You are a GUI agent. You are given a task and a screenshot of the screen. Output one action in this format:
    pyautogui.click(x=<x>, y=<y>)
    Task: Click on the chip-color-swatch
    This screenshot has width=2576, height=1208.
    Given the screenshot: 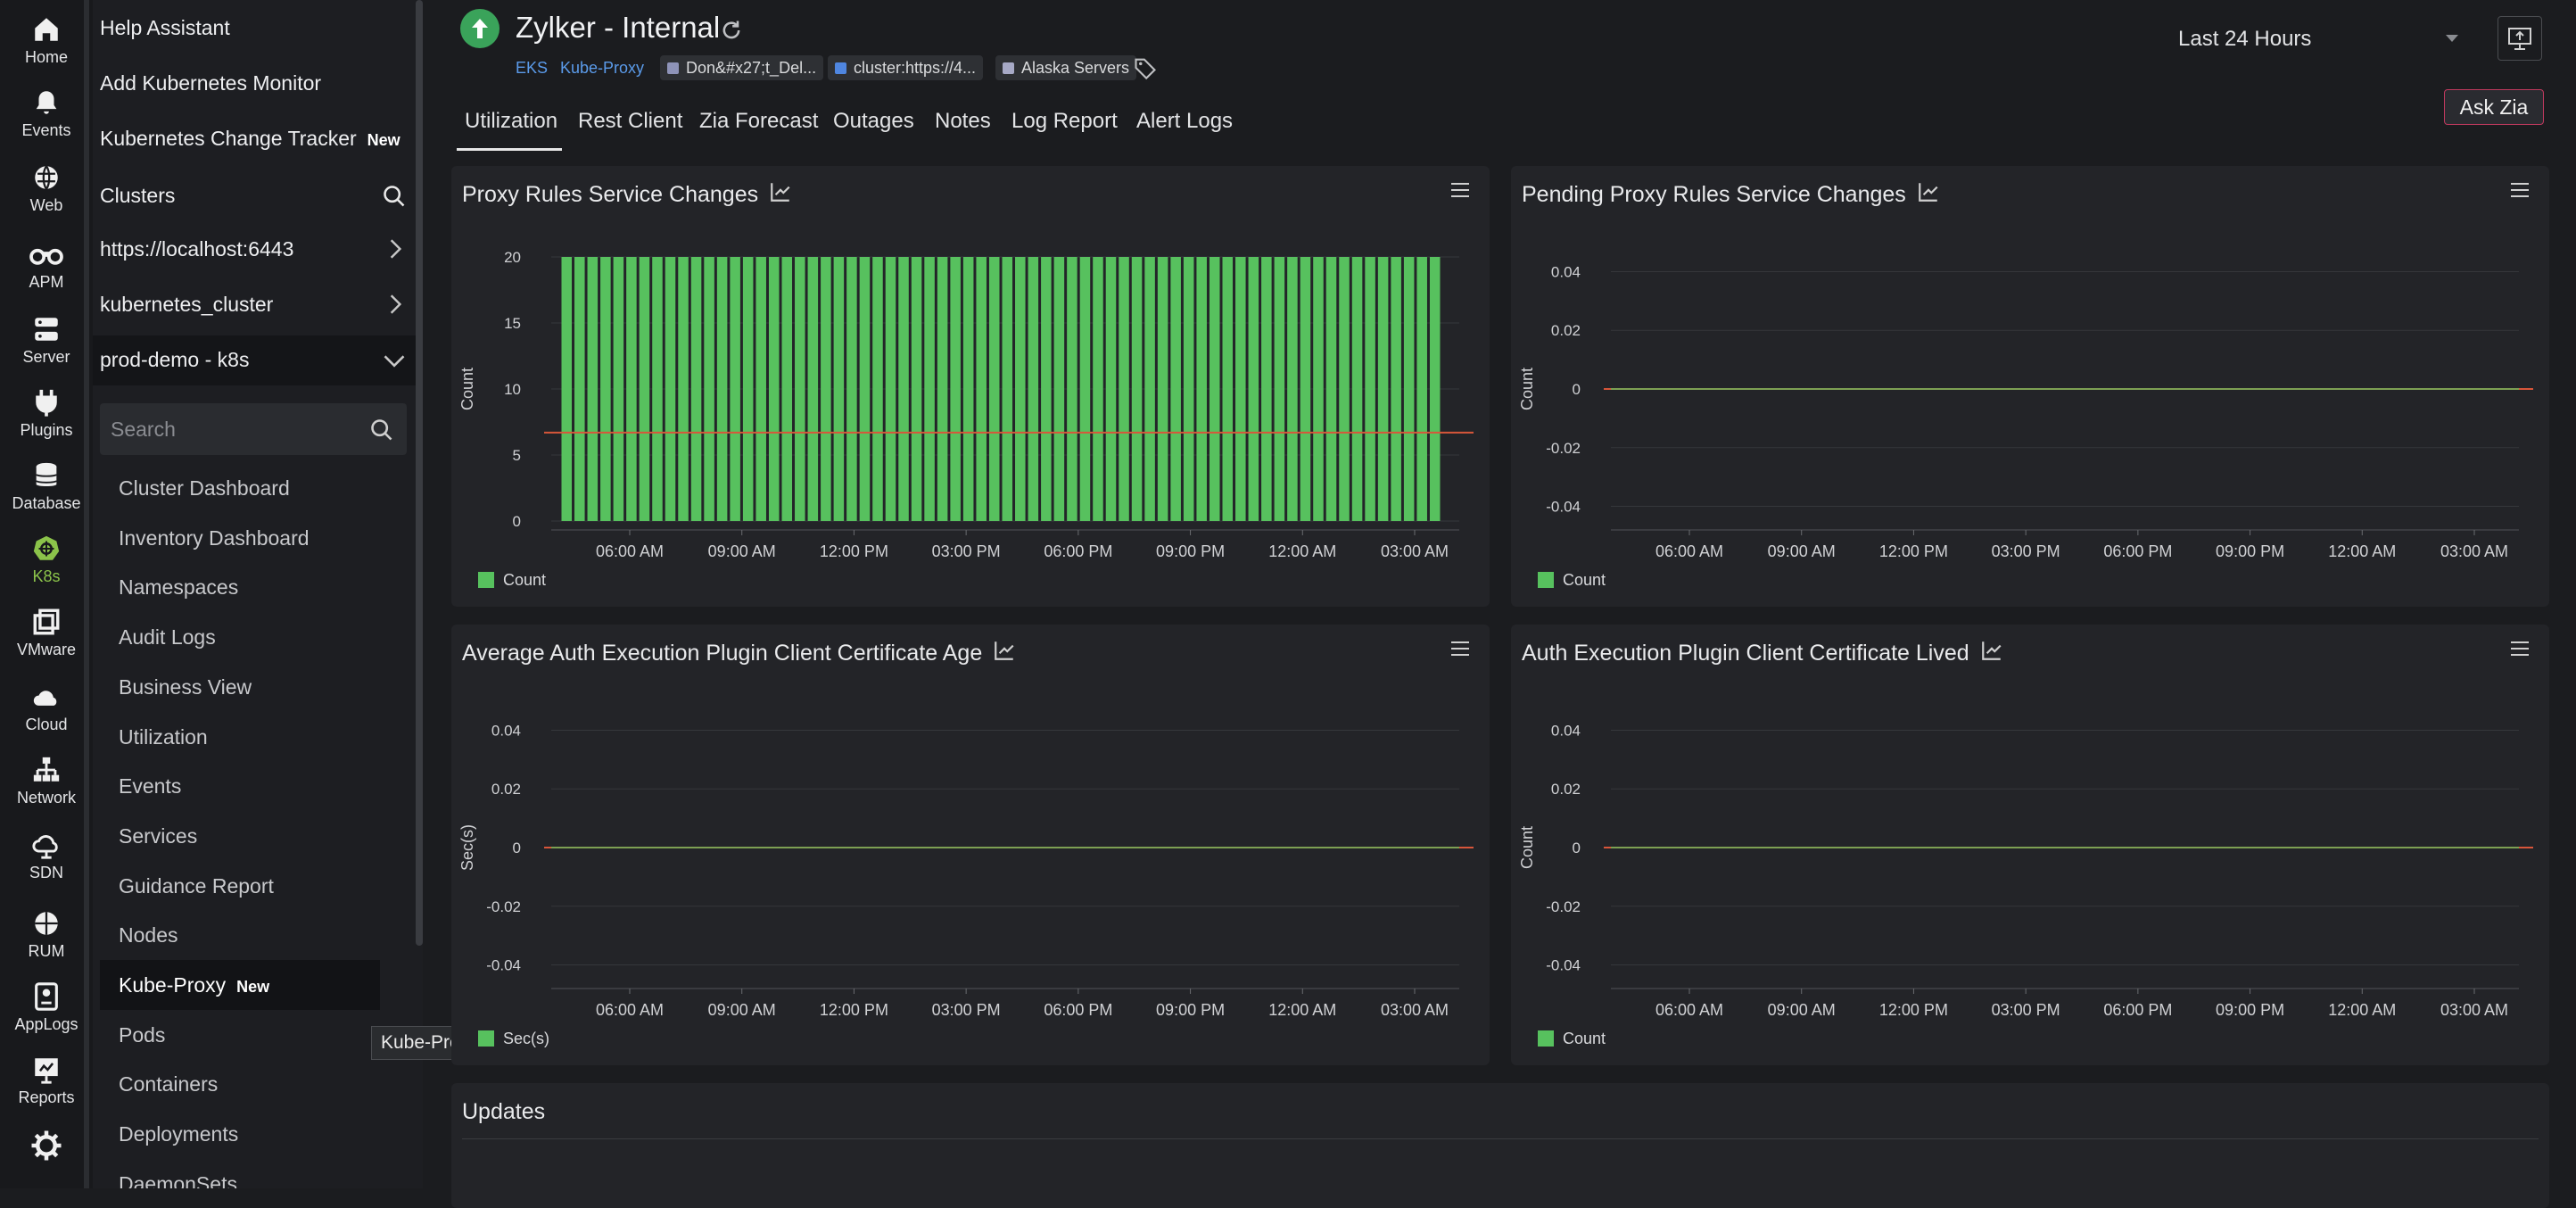 What is the action you would take?
    pyautogui.click(x=673, y=68)
    